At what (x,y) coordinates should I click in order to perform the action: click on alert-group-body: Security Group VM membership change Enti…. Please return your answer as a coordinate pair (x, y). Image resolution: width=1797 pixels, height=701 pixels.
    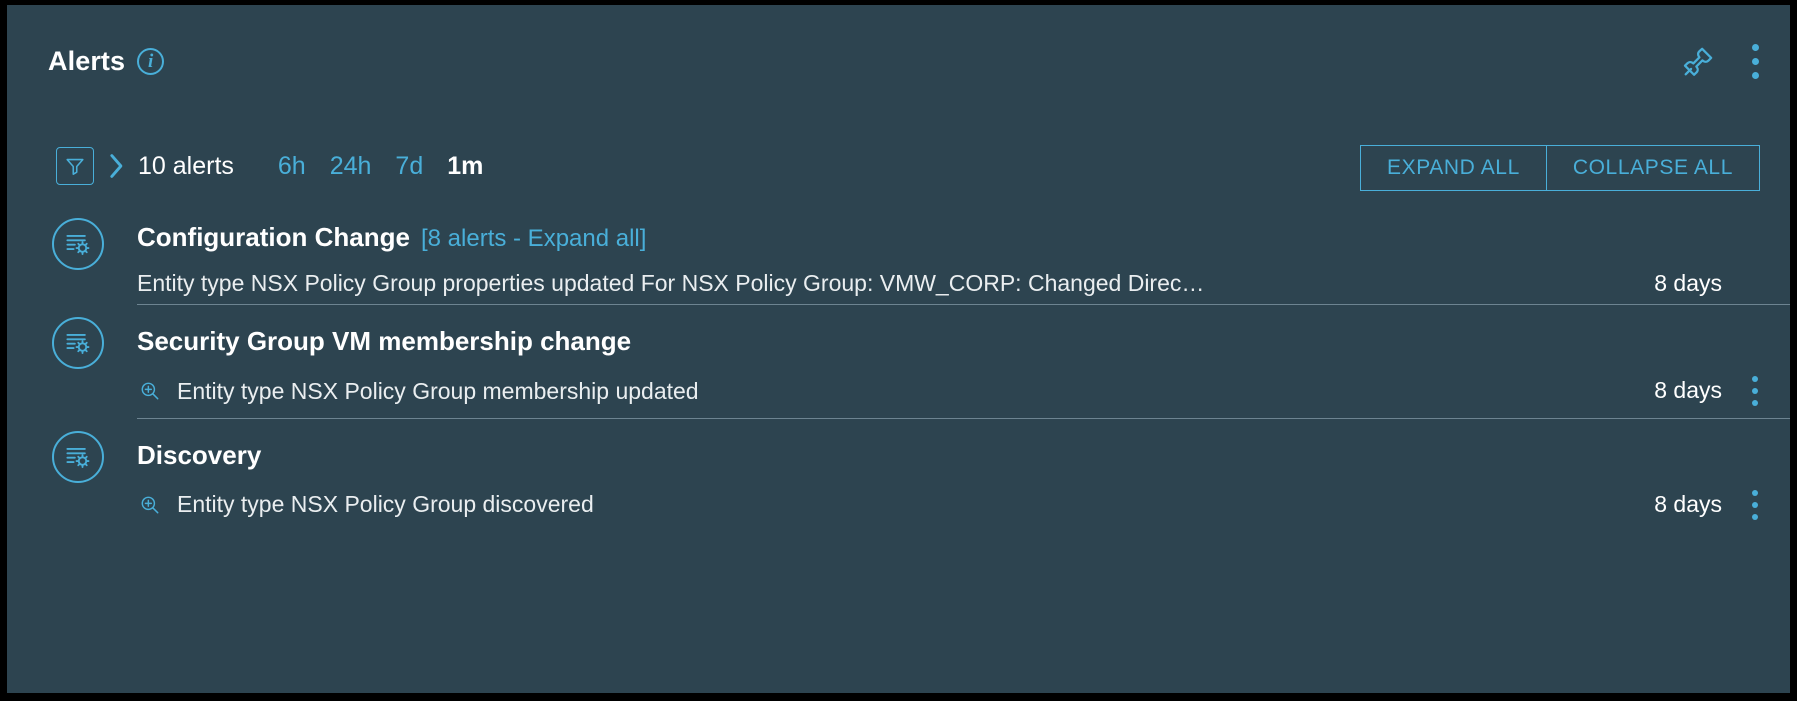
    Looking at the image, I should click on (963, 361).